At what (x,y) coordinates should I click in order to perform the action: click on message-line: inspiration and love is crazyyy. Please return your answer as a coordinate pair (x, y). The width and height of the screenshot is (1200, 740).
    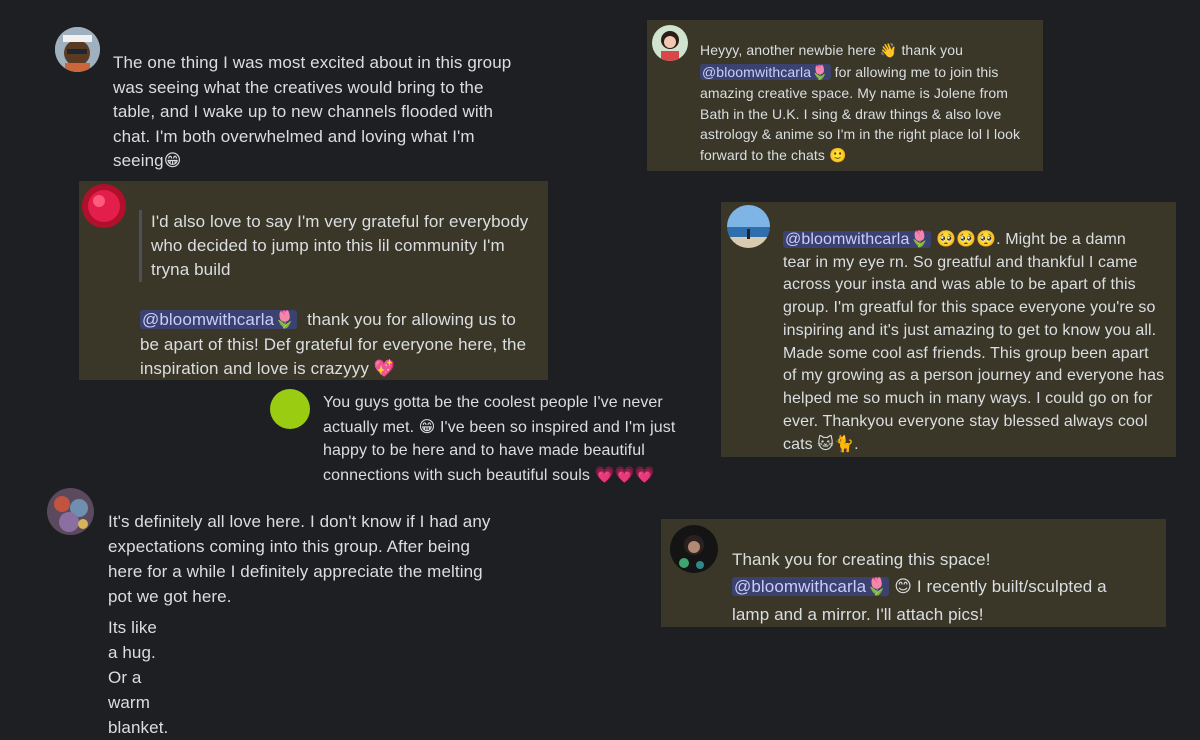
    Looking at the image, I should click on (254, 368).